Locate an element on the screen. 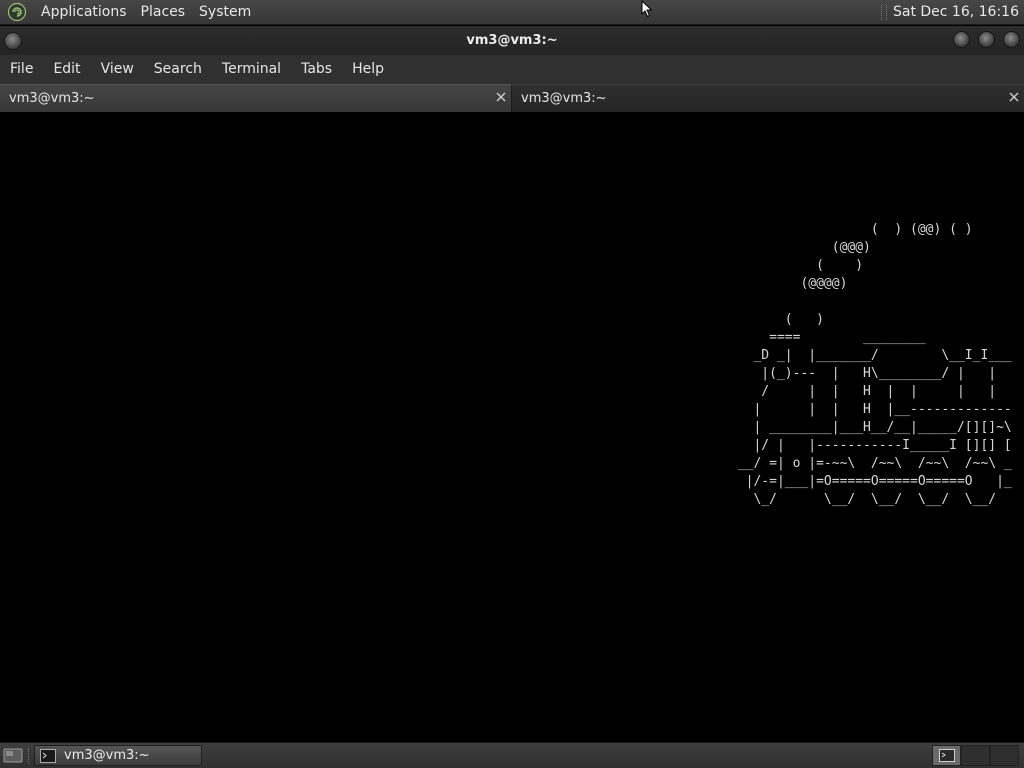 This screenshot has width=1024, height=768. taskbar-label: vm3@vm3:~ is located at coordinates (107, 755).